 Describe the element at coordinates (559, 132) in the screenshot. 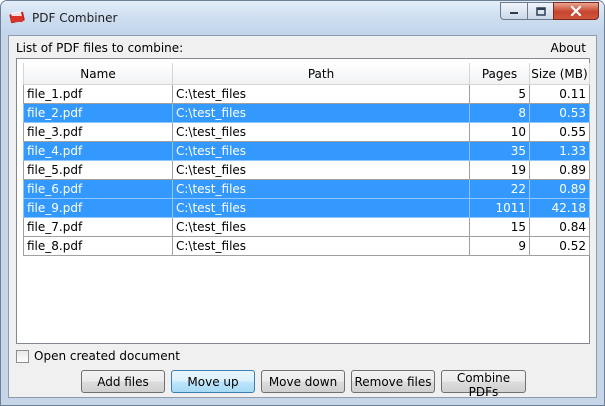

I see `cell-size: 0.55` at that location.